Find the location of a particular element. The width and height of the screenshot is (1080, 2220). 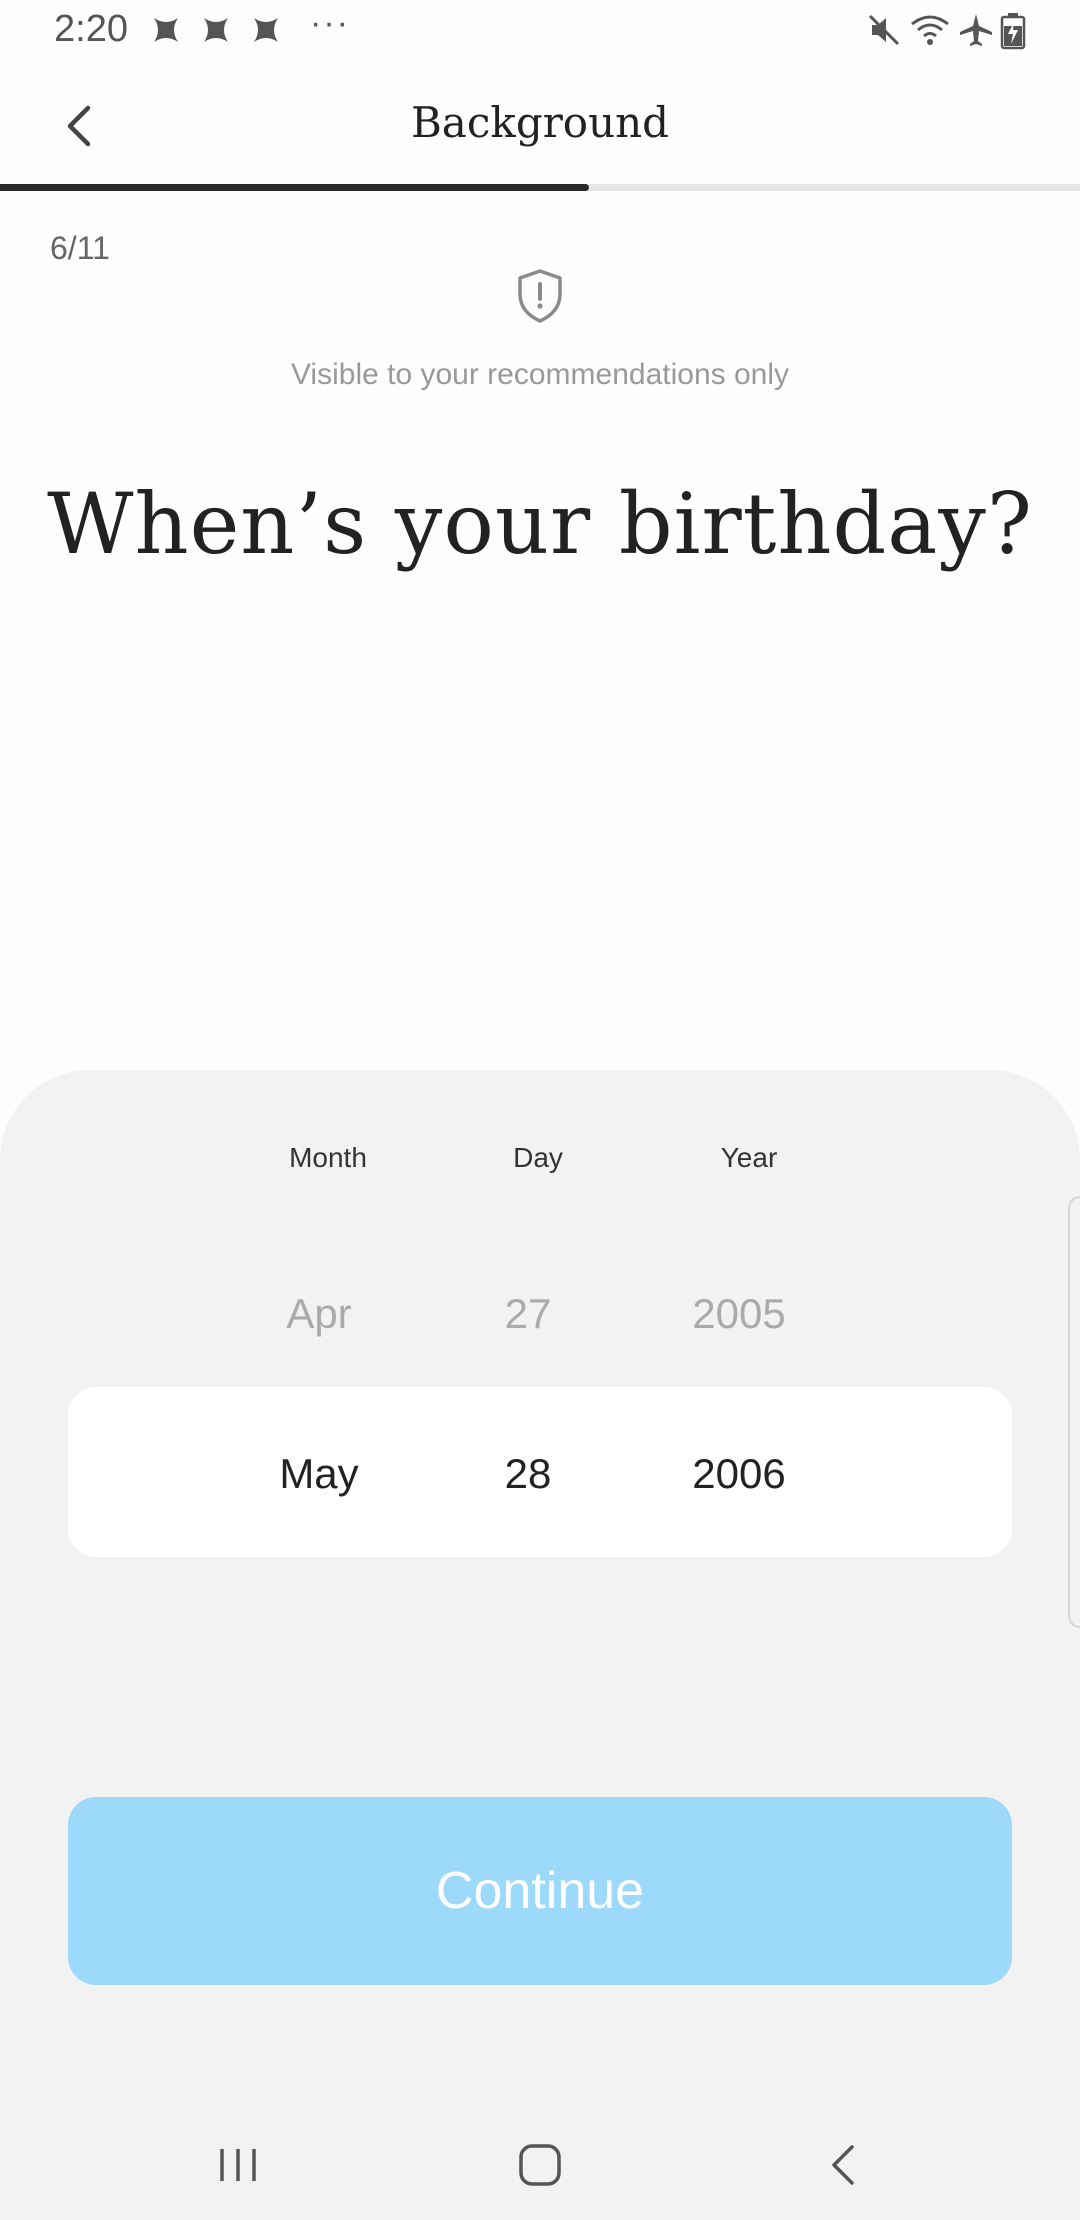

status-bar: 2:20 ··· is located at coordinates (540, 32).